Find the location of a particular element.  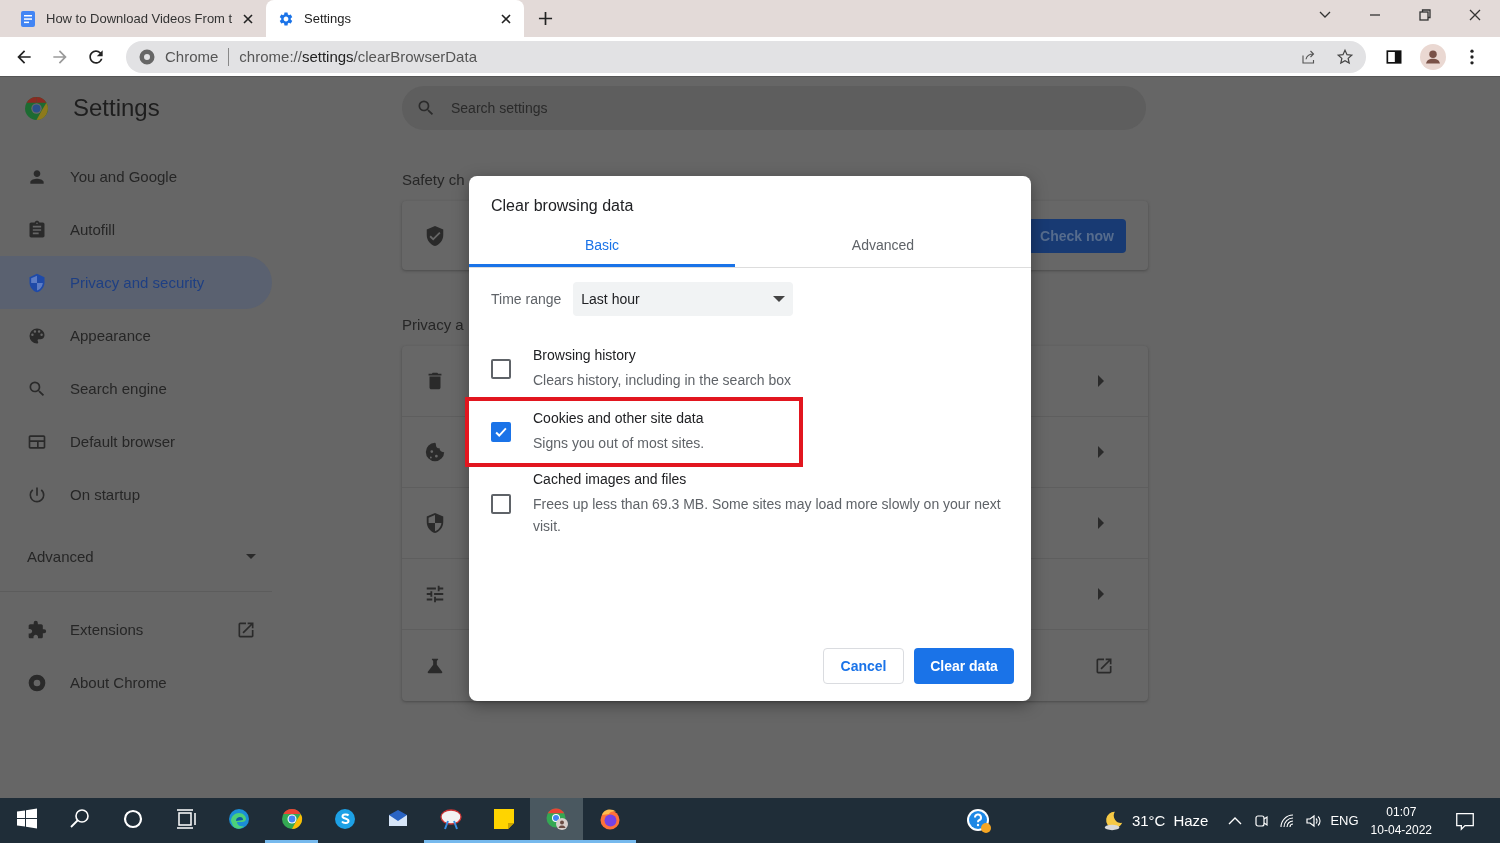

browser-tab: Settings is located at coordinates (395, 18).